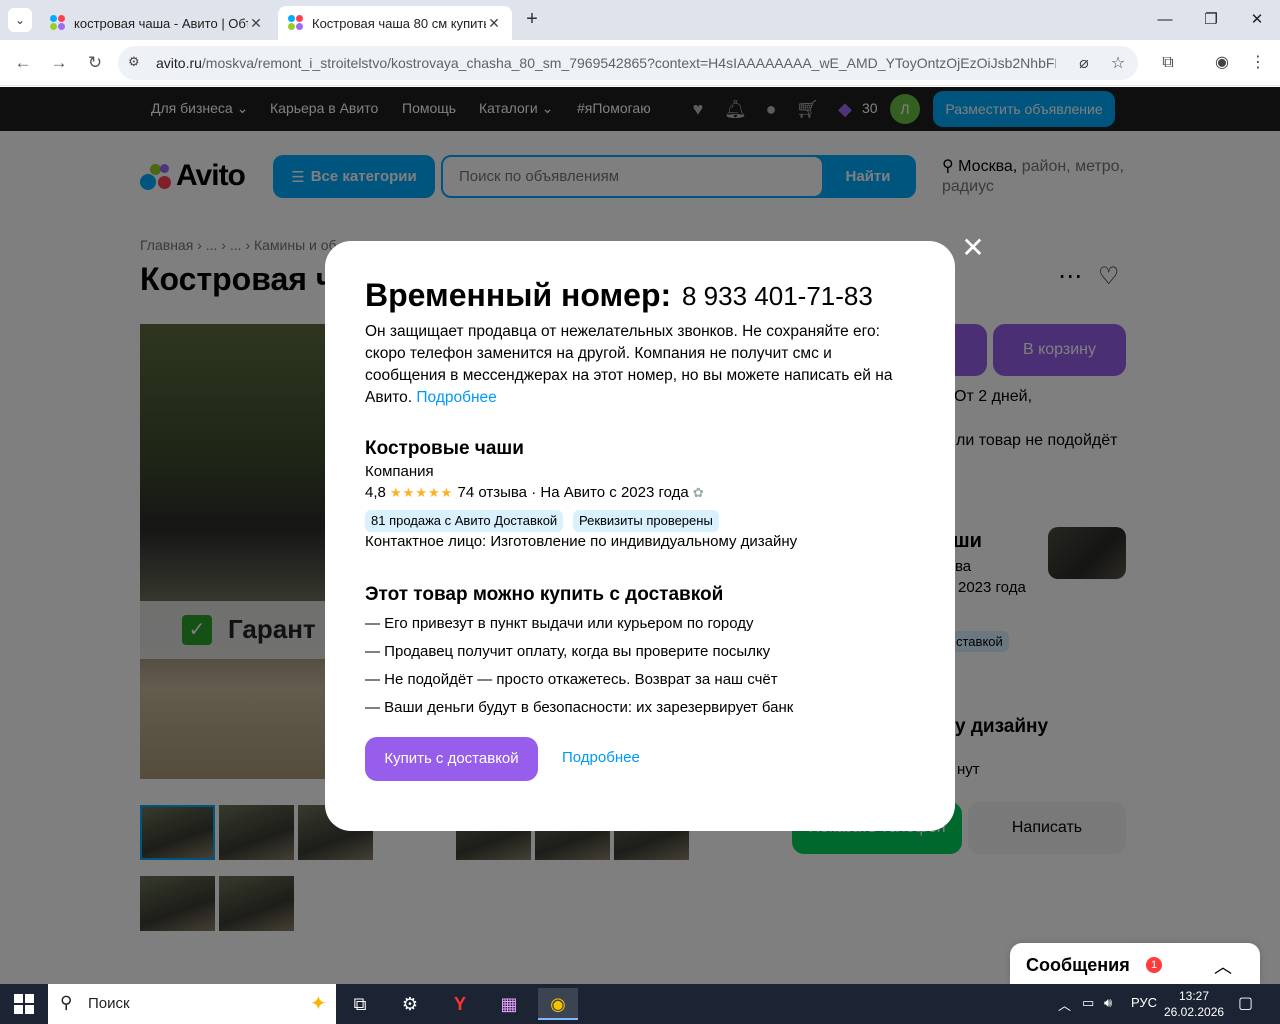 Image resolution: width=1280 pixels, height=1024 pixels. I want to click on clock: 13:27 26.02.2026, so click(1194, 1004).